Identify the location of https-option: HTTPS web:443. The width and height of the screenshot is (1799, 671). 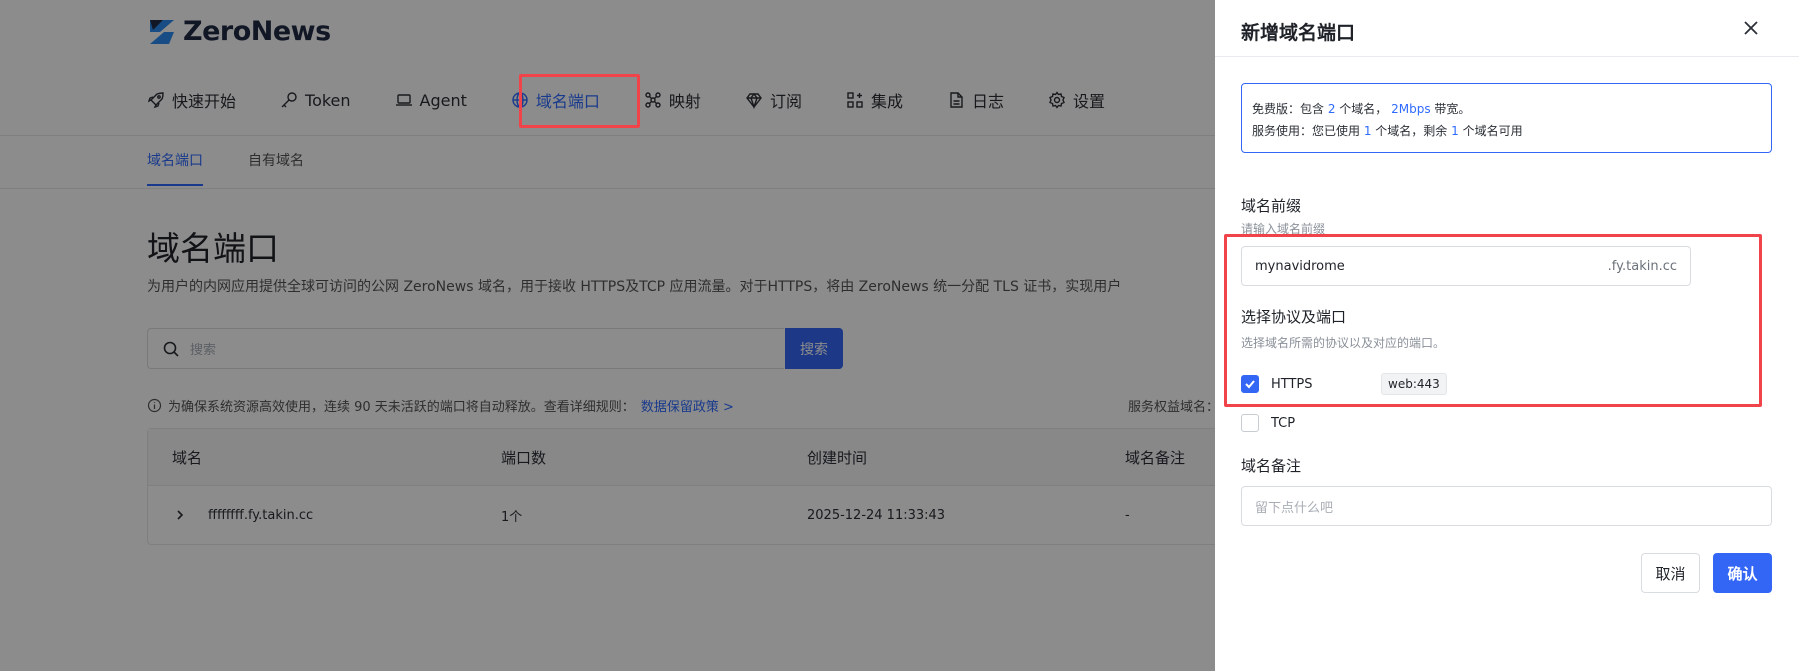
(1344, 384).